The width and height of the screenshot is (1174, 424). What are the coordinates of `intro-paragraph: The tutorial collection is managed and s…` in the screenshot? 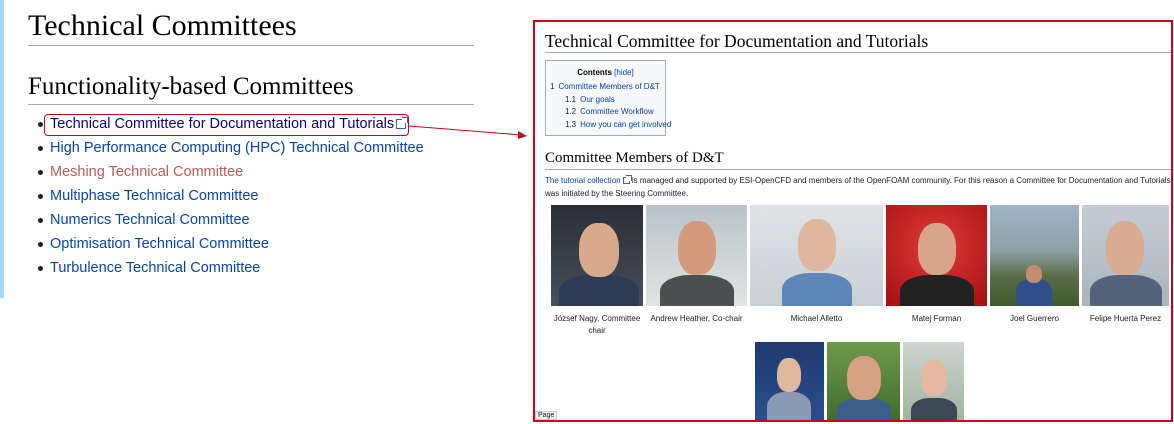 It's located at (858, 187).